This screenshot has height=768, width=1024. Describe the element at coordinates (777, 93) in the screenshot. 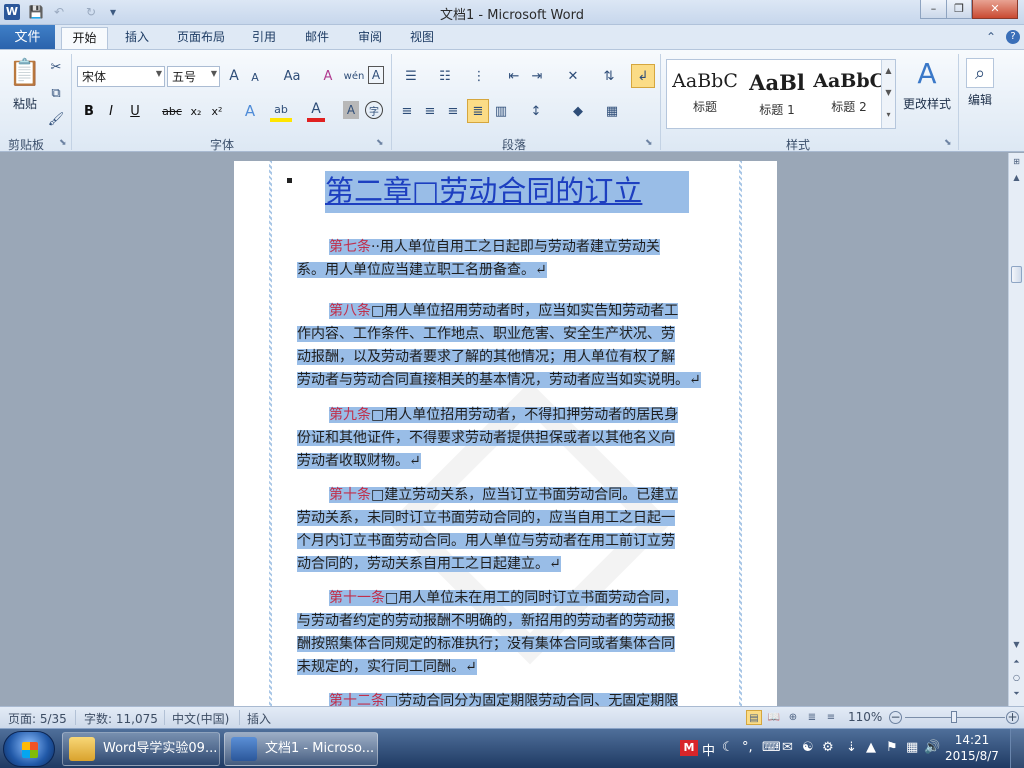

I see `style-item-heading1: AaBl 标题 1` at that location.